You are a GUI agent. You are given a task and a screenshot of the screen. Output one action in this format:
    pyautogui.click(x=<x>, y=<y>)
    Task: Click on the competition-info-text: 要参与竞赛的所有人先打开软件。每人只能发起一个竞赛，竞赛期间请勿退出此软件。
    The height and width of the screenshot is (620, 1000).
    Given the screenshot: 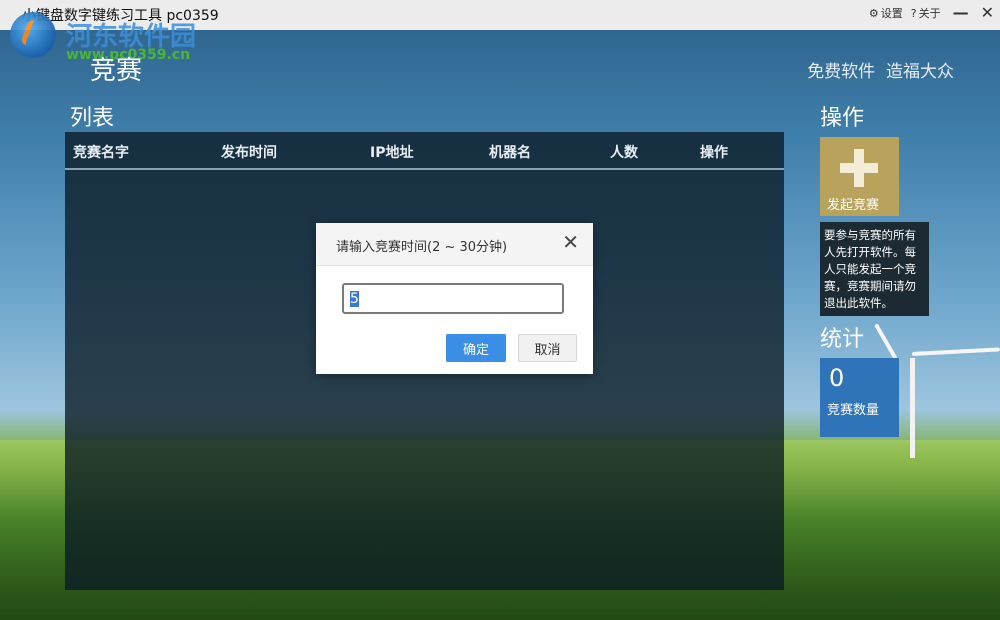 What is the action you would take?
    pyautogui.click(x=874, y=269)
    